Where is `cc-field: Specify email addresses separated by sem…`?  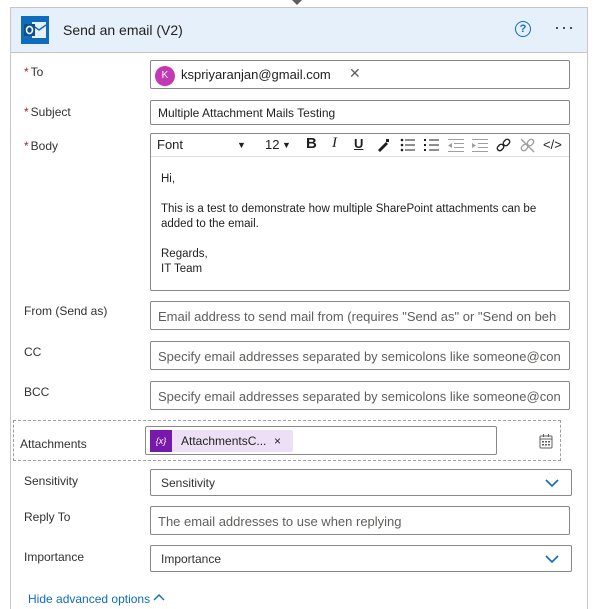
cc-field: Specify email addresses separated by sem… is located at coordinates (360, 355).